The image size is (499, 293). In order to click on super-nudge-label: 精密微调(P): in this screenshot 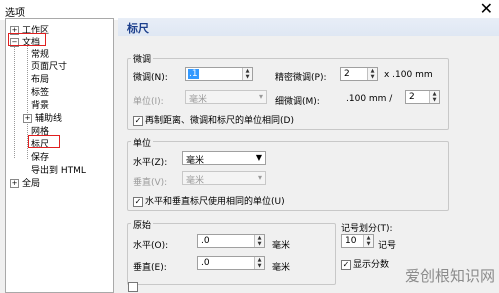, I will do `click(301, 78)`.